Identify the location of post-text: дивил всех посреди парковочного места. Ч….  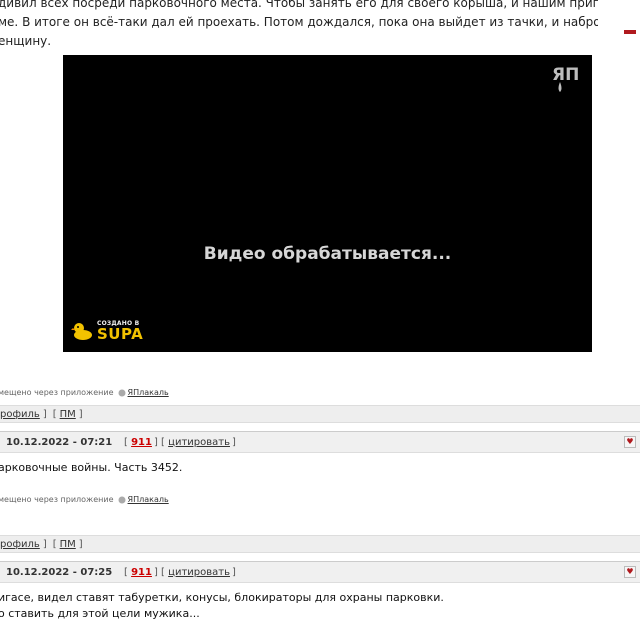
(299, 25).